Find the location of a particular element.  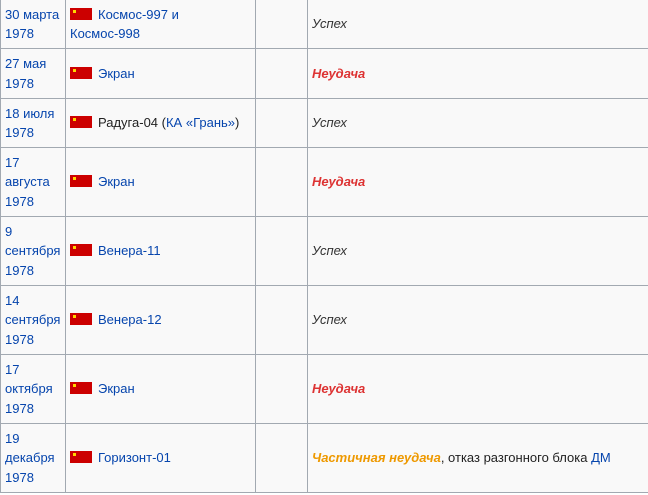

date-cell: 14 сентября 1978 is located at coordinates (33, 320).